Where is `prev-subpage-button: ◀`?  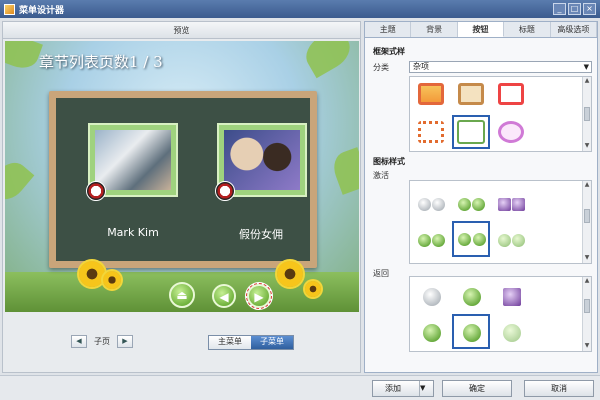
prev-subpage-button: ◀ is located at coordinates (79, 341).